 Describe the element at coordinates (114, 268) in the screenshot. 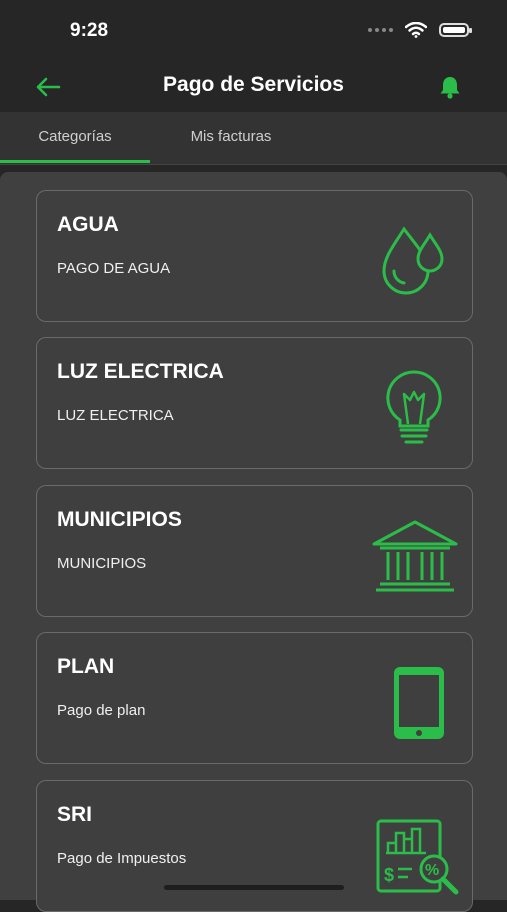

I see `card-subtitle: PAGO DE AGUA` at that location.